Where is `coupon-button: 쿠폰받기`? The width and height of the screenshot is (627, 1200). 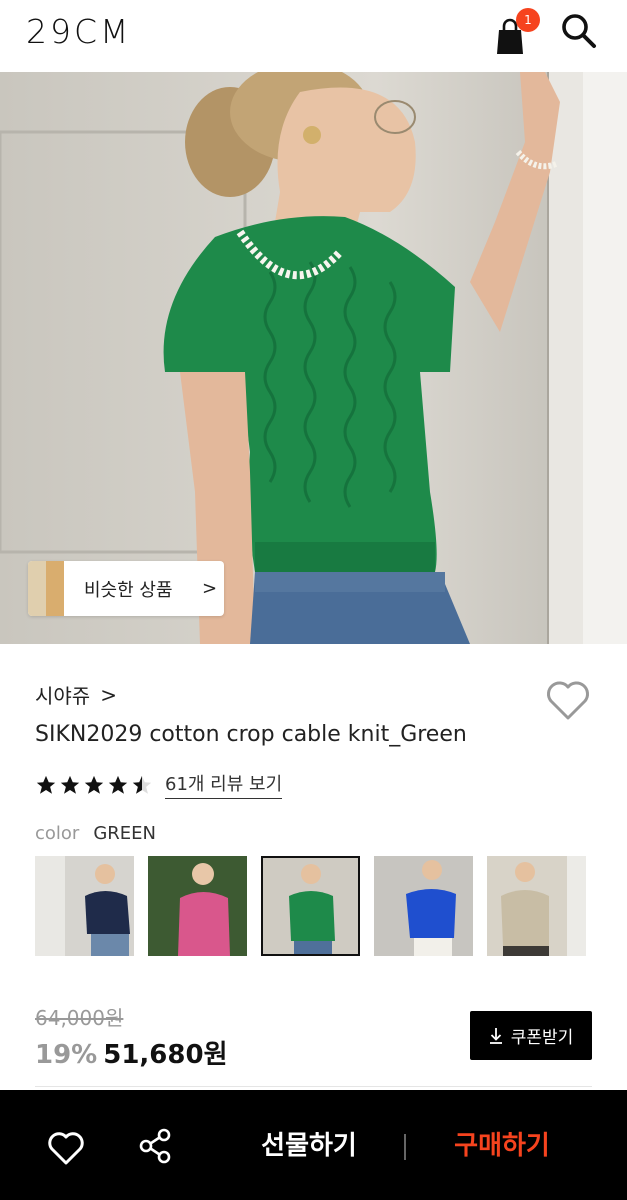
coupon-button: 쿠폰받기 is located at coordinates (531, 1035).